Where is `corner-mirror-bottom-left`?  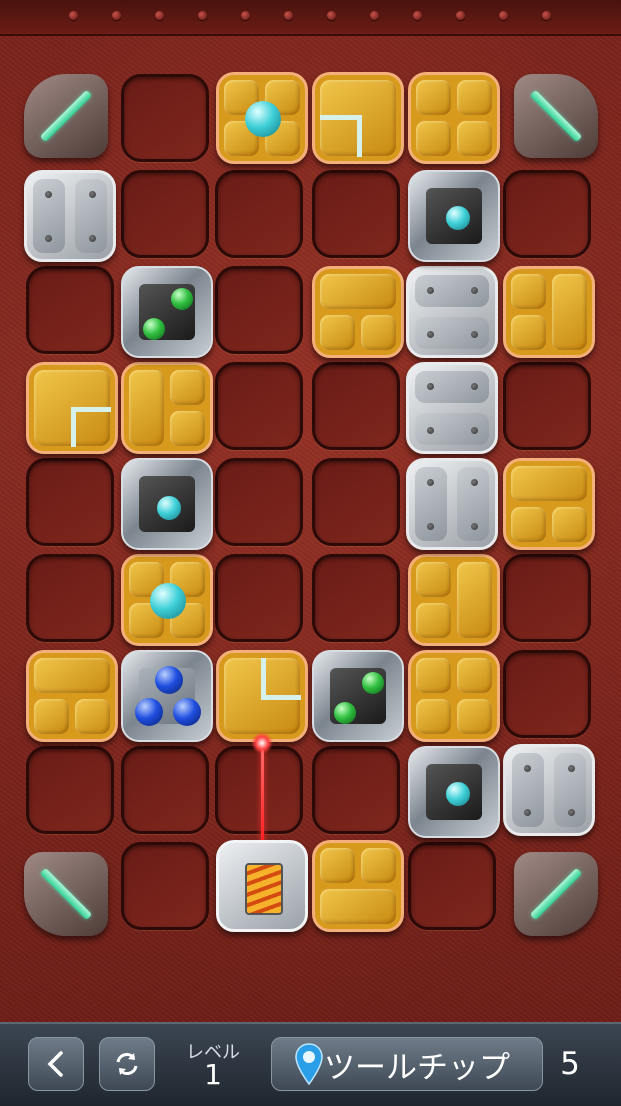 corner-mirror-bottom-left is located at coordinates (66, 894).